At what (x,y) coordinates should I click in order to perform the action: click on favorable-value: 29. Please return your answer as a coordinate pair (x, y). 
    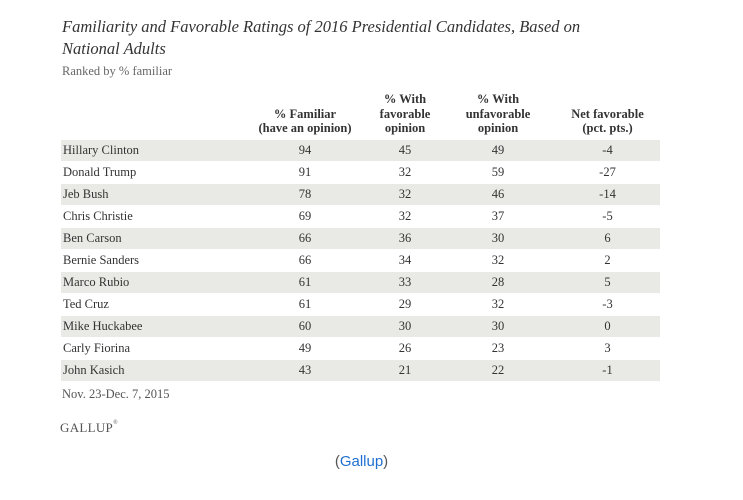
    Looking at the image, I should click on (405, 303).